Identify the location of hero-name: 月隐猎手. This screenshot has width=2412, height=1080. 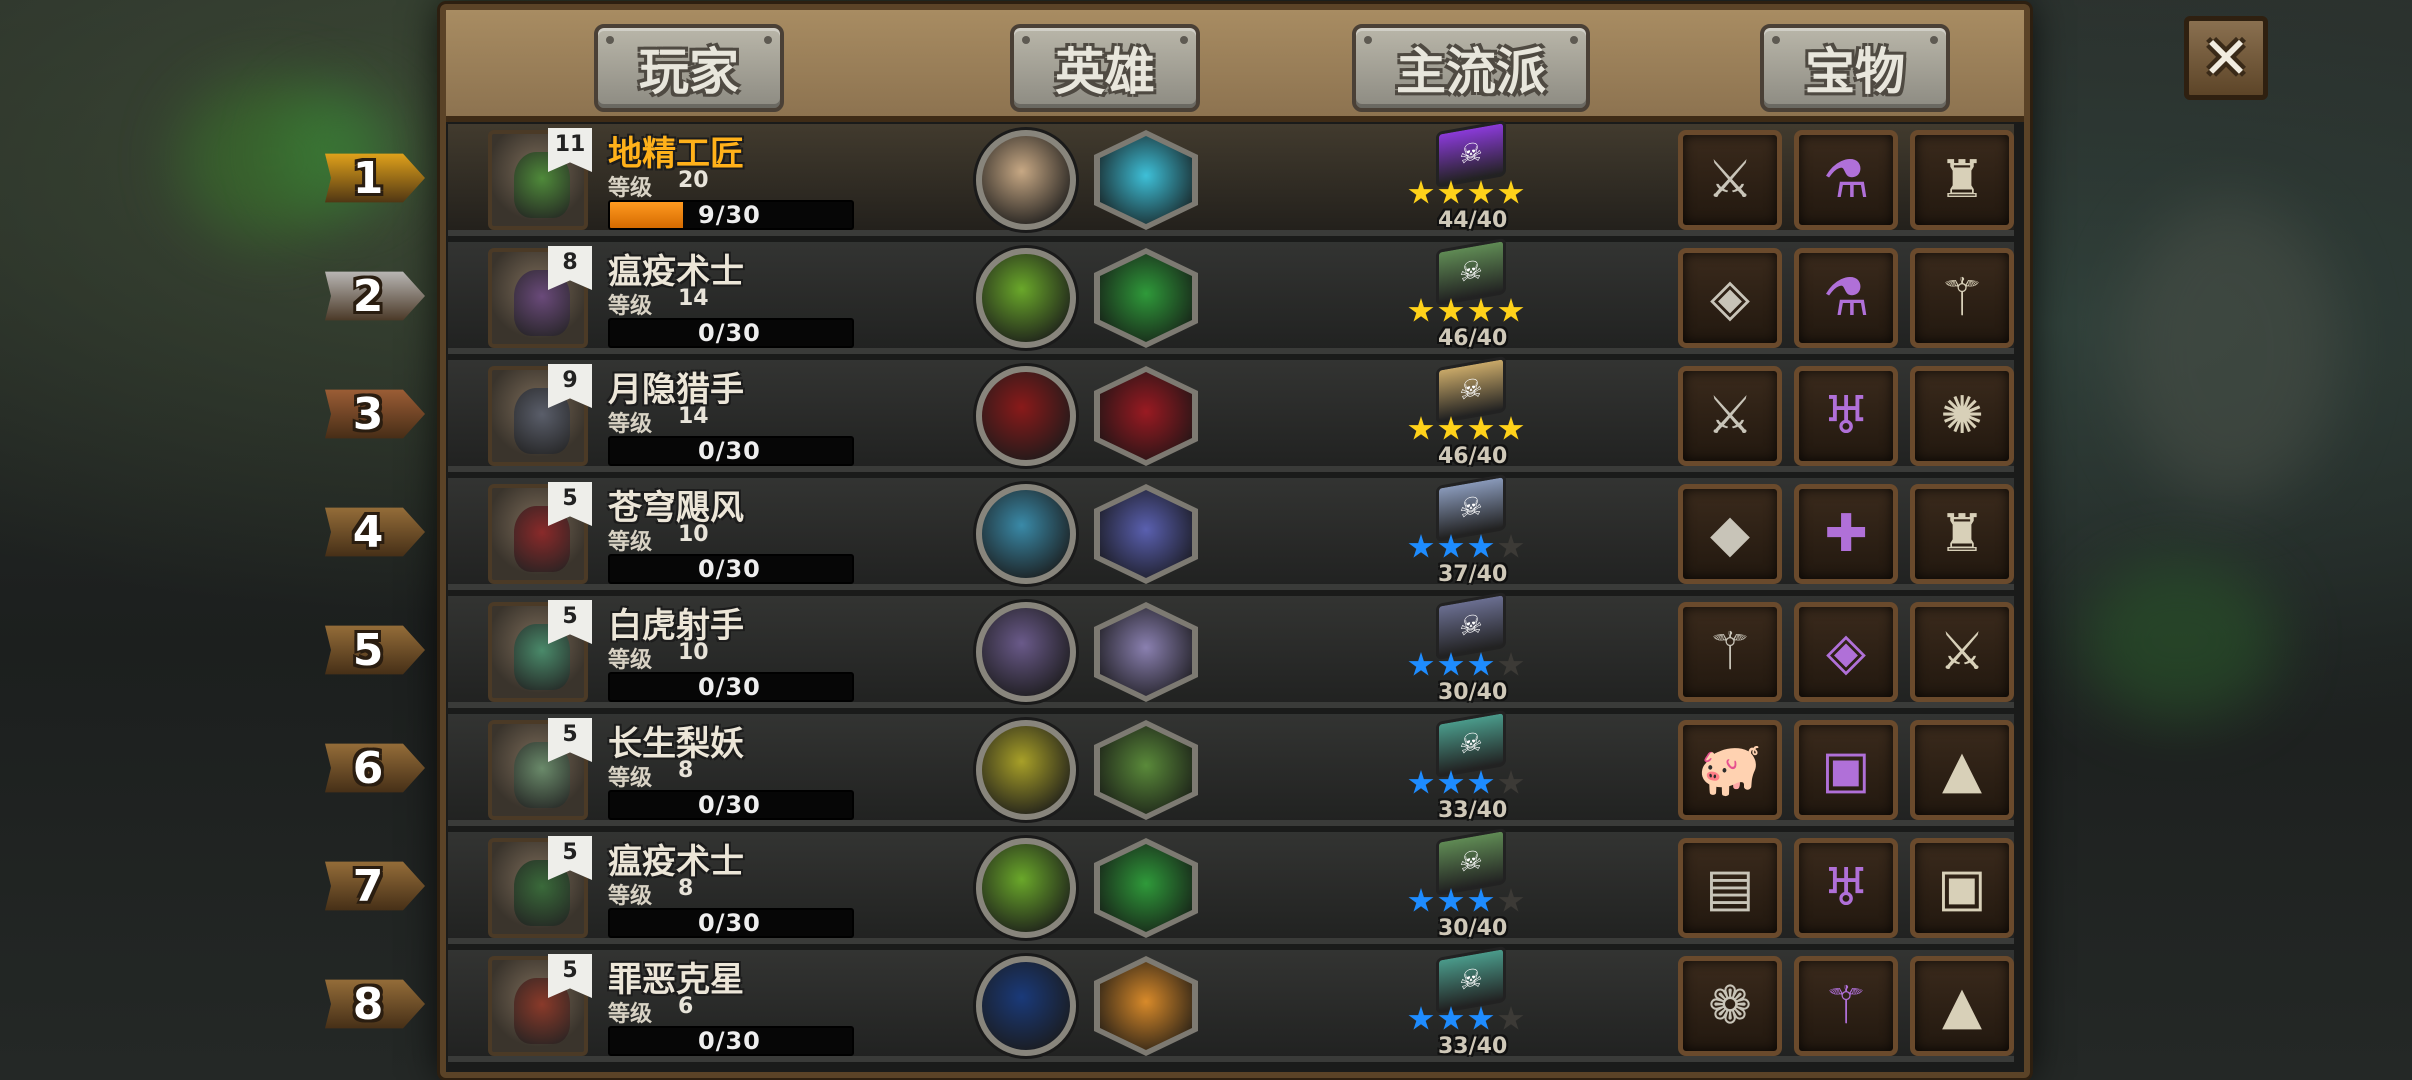
(676, 390).